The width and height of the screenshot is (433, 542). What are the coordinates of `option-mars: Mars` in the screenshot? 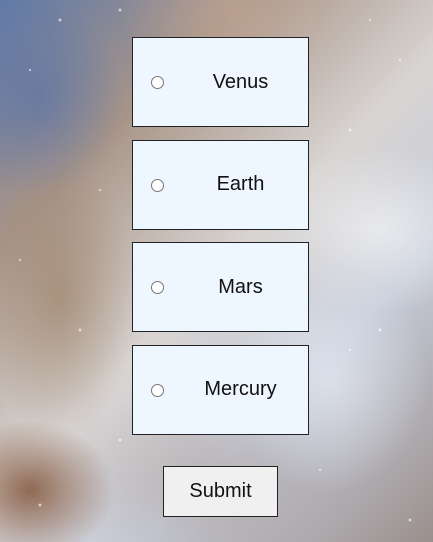 It's located at (220, 287).